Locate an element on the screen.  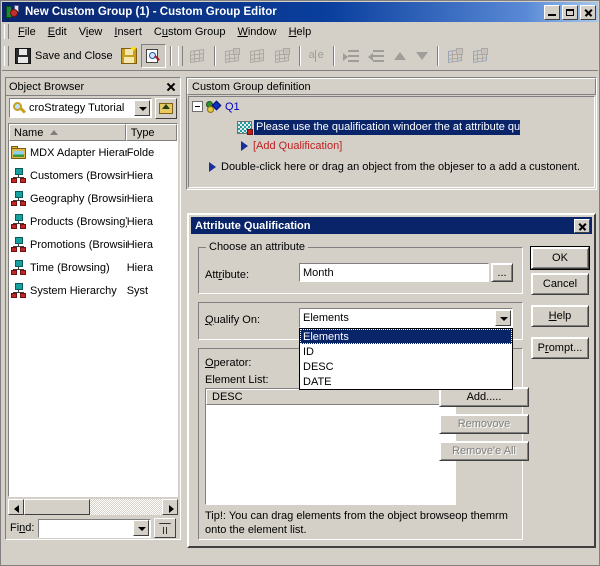
find-combobox is located at coordinates (94, 528).